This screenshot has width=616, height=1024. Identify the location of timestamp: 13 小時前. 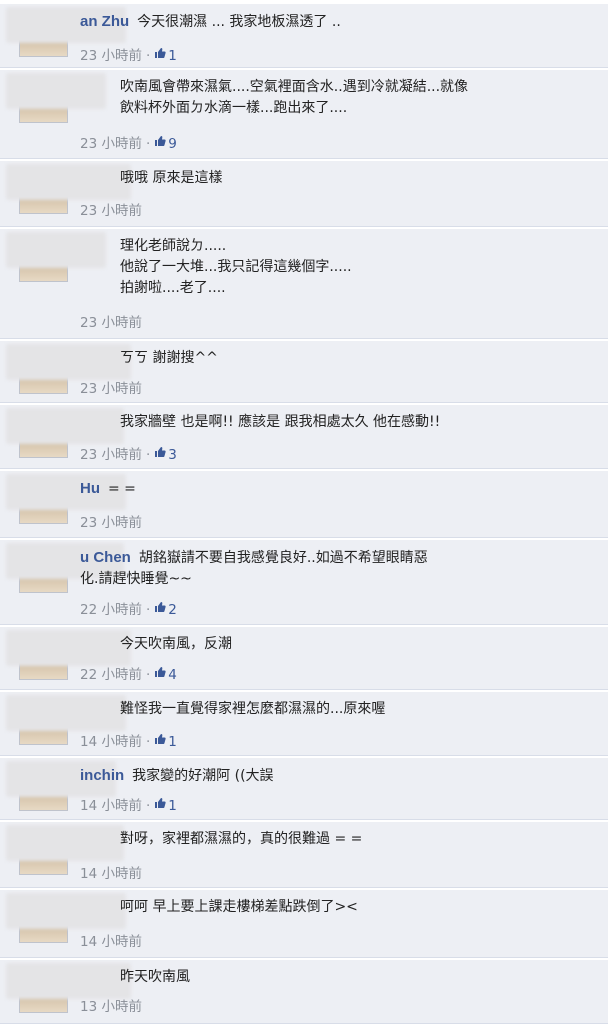
(111, 1007).